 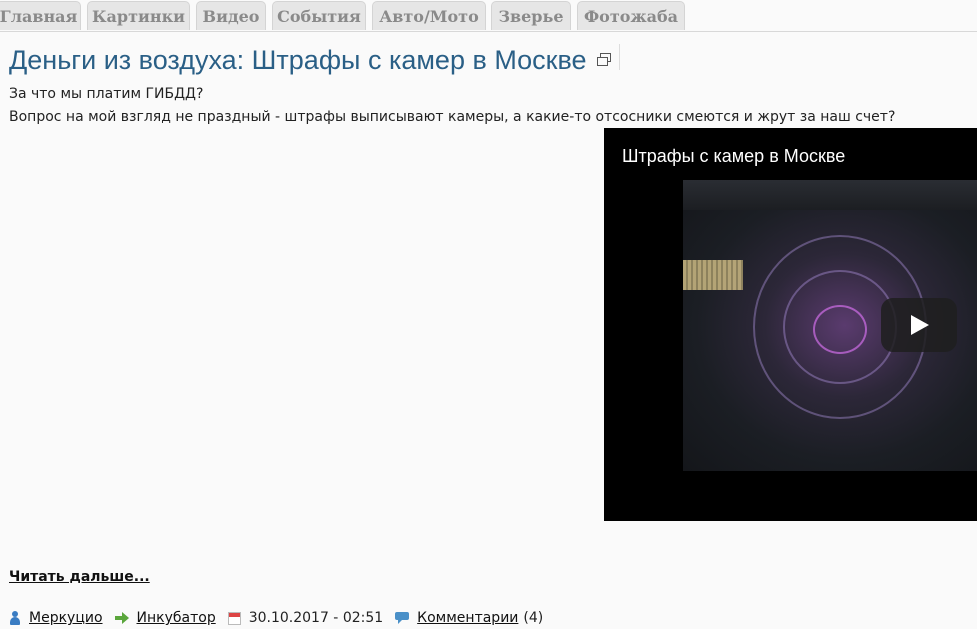 I want to click on comment-icon, so click(x=402, y=618).